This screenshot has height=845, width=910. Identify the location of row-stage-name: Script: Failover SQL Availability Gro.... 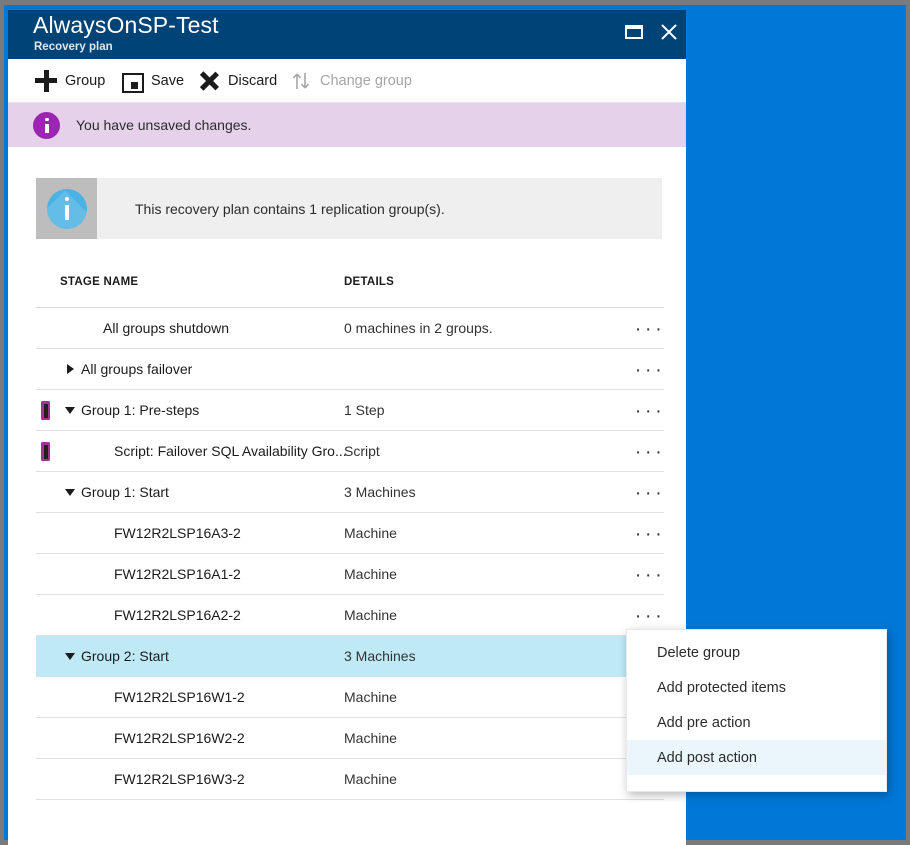
(230, 451).